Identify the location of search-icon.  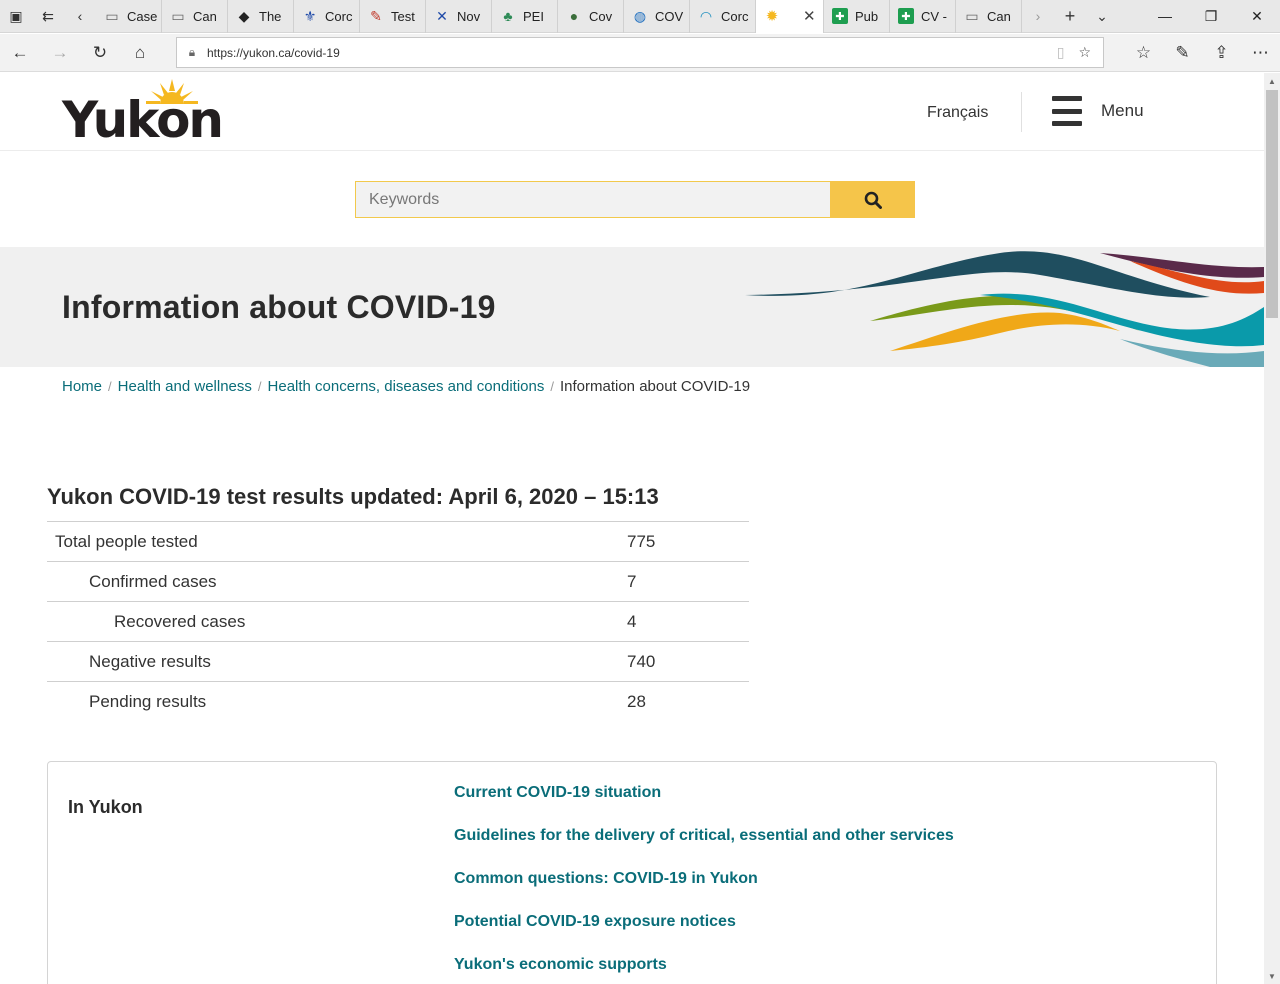
(873, 200).